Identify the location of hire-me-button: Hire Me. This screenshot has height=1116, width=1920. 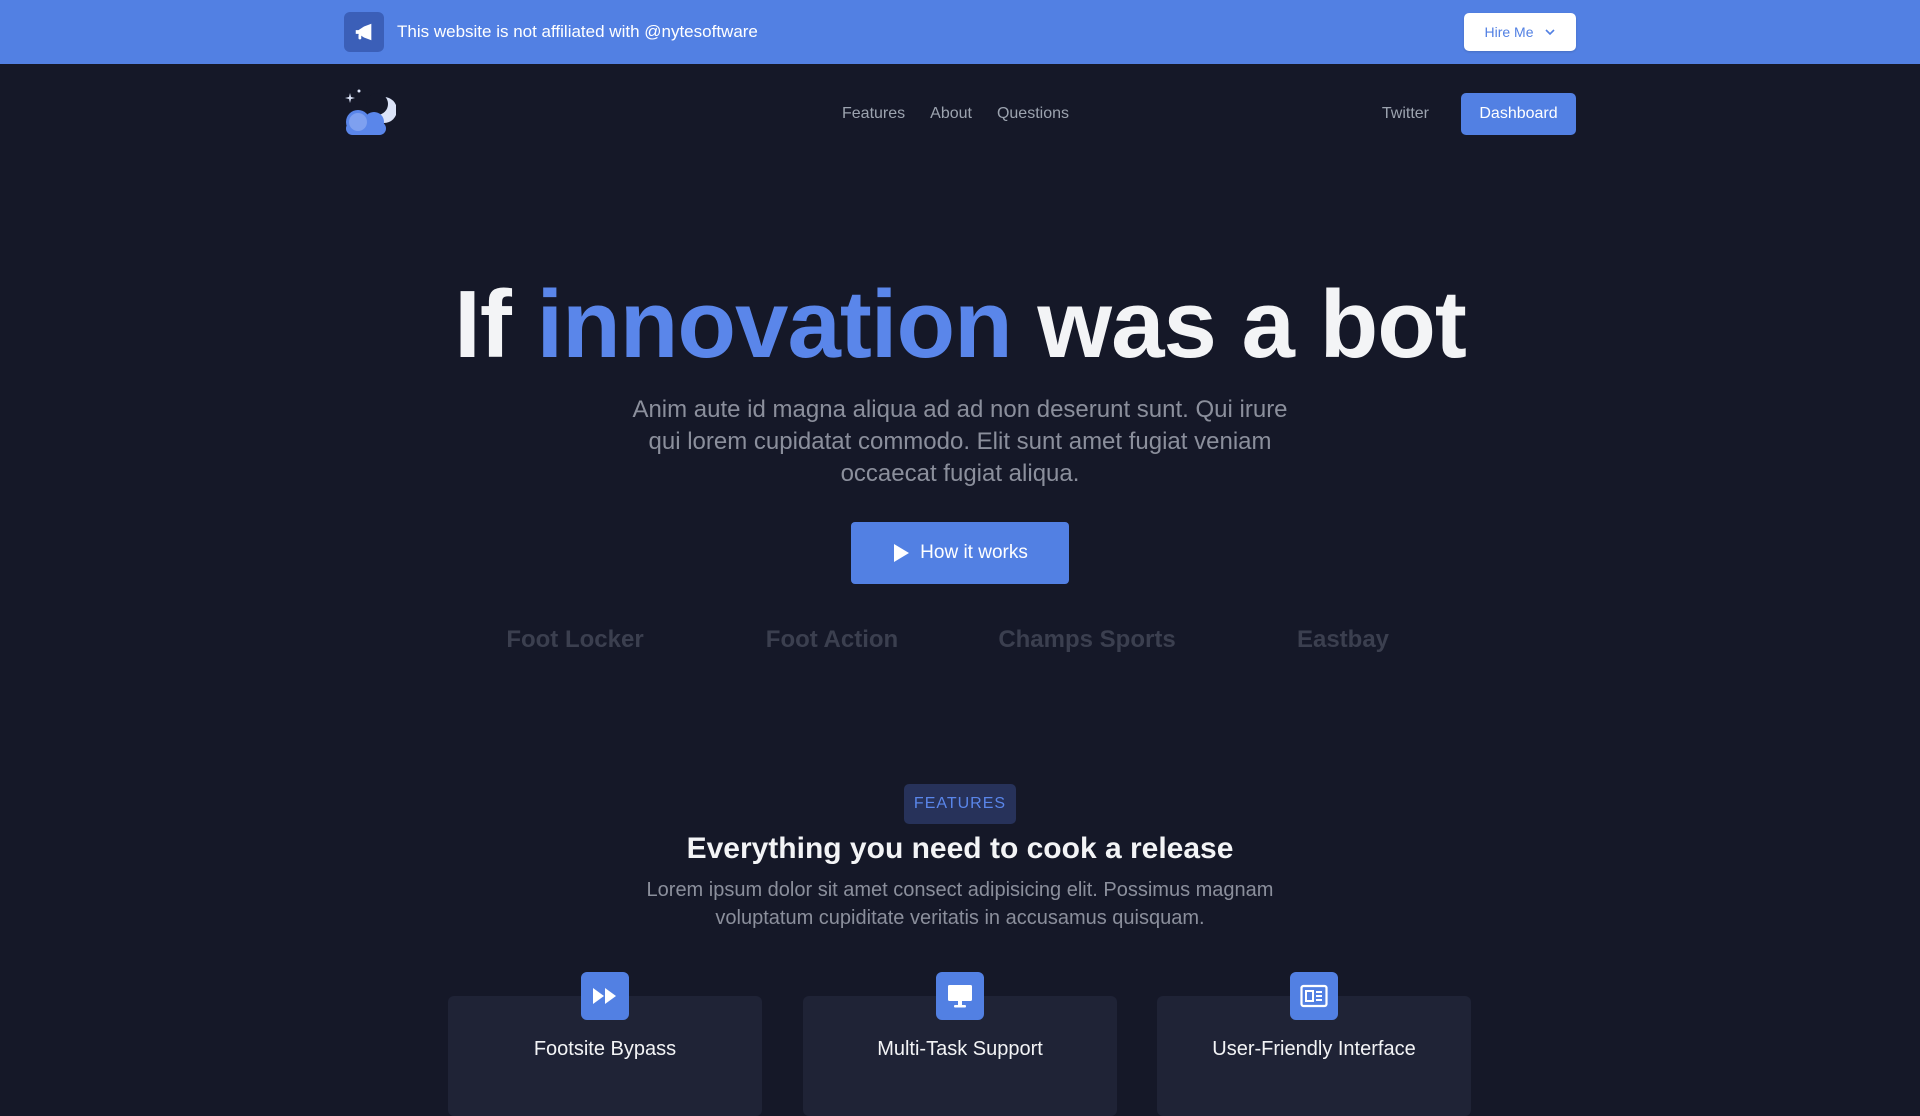
(1520, 32).